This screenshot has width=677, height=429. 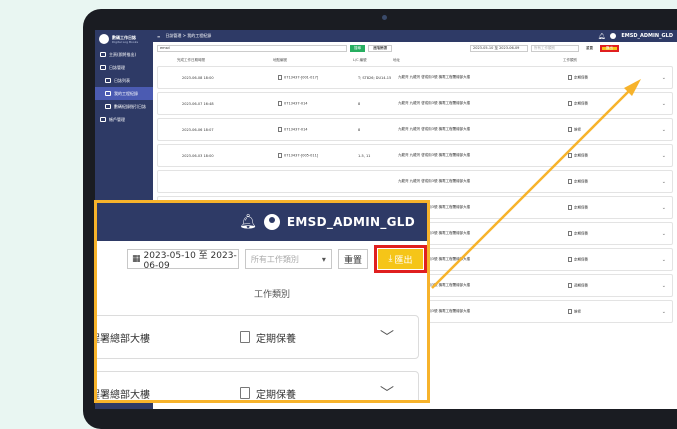 I want to click on date-range-value: 2023-05-10 至 2023-06-09, so click(x=190, y=260).